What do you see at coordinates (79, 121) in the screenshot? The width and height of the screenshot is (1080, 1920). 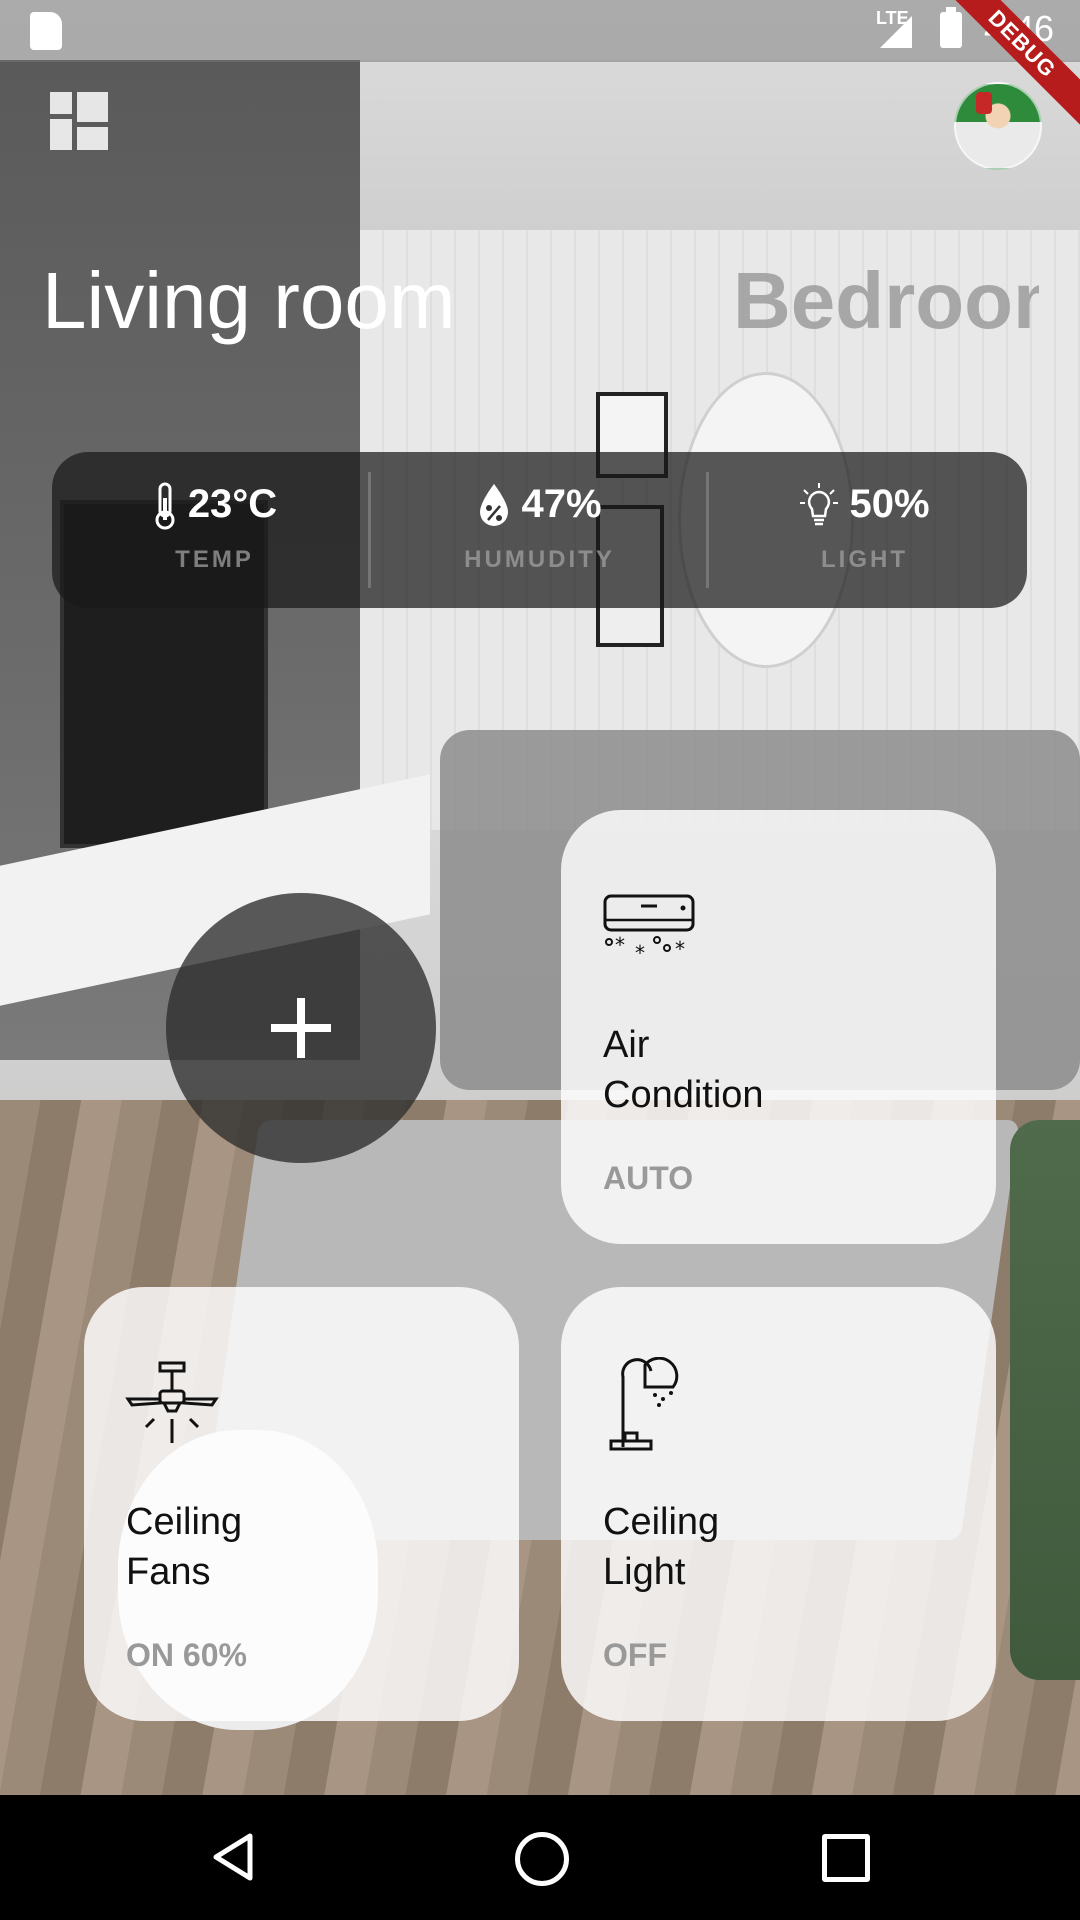 I see `dashboard-icon` at bounding box center [79, 121].